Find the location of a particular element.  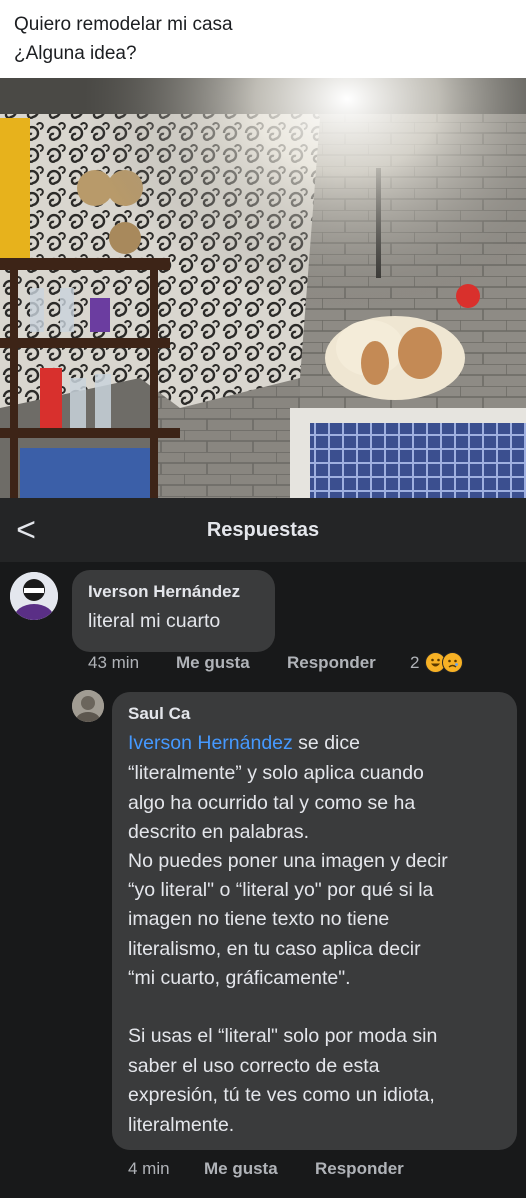

user-photo-icon is located at coordinates (88, 706).